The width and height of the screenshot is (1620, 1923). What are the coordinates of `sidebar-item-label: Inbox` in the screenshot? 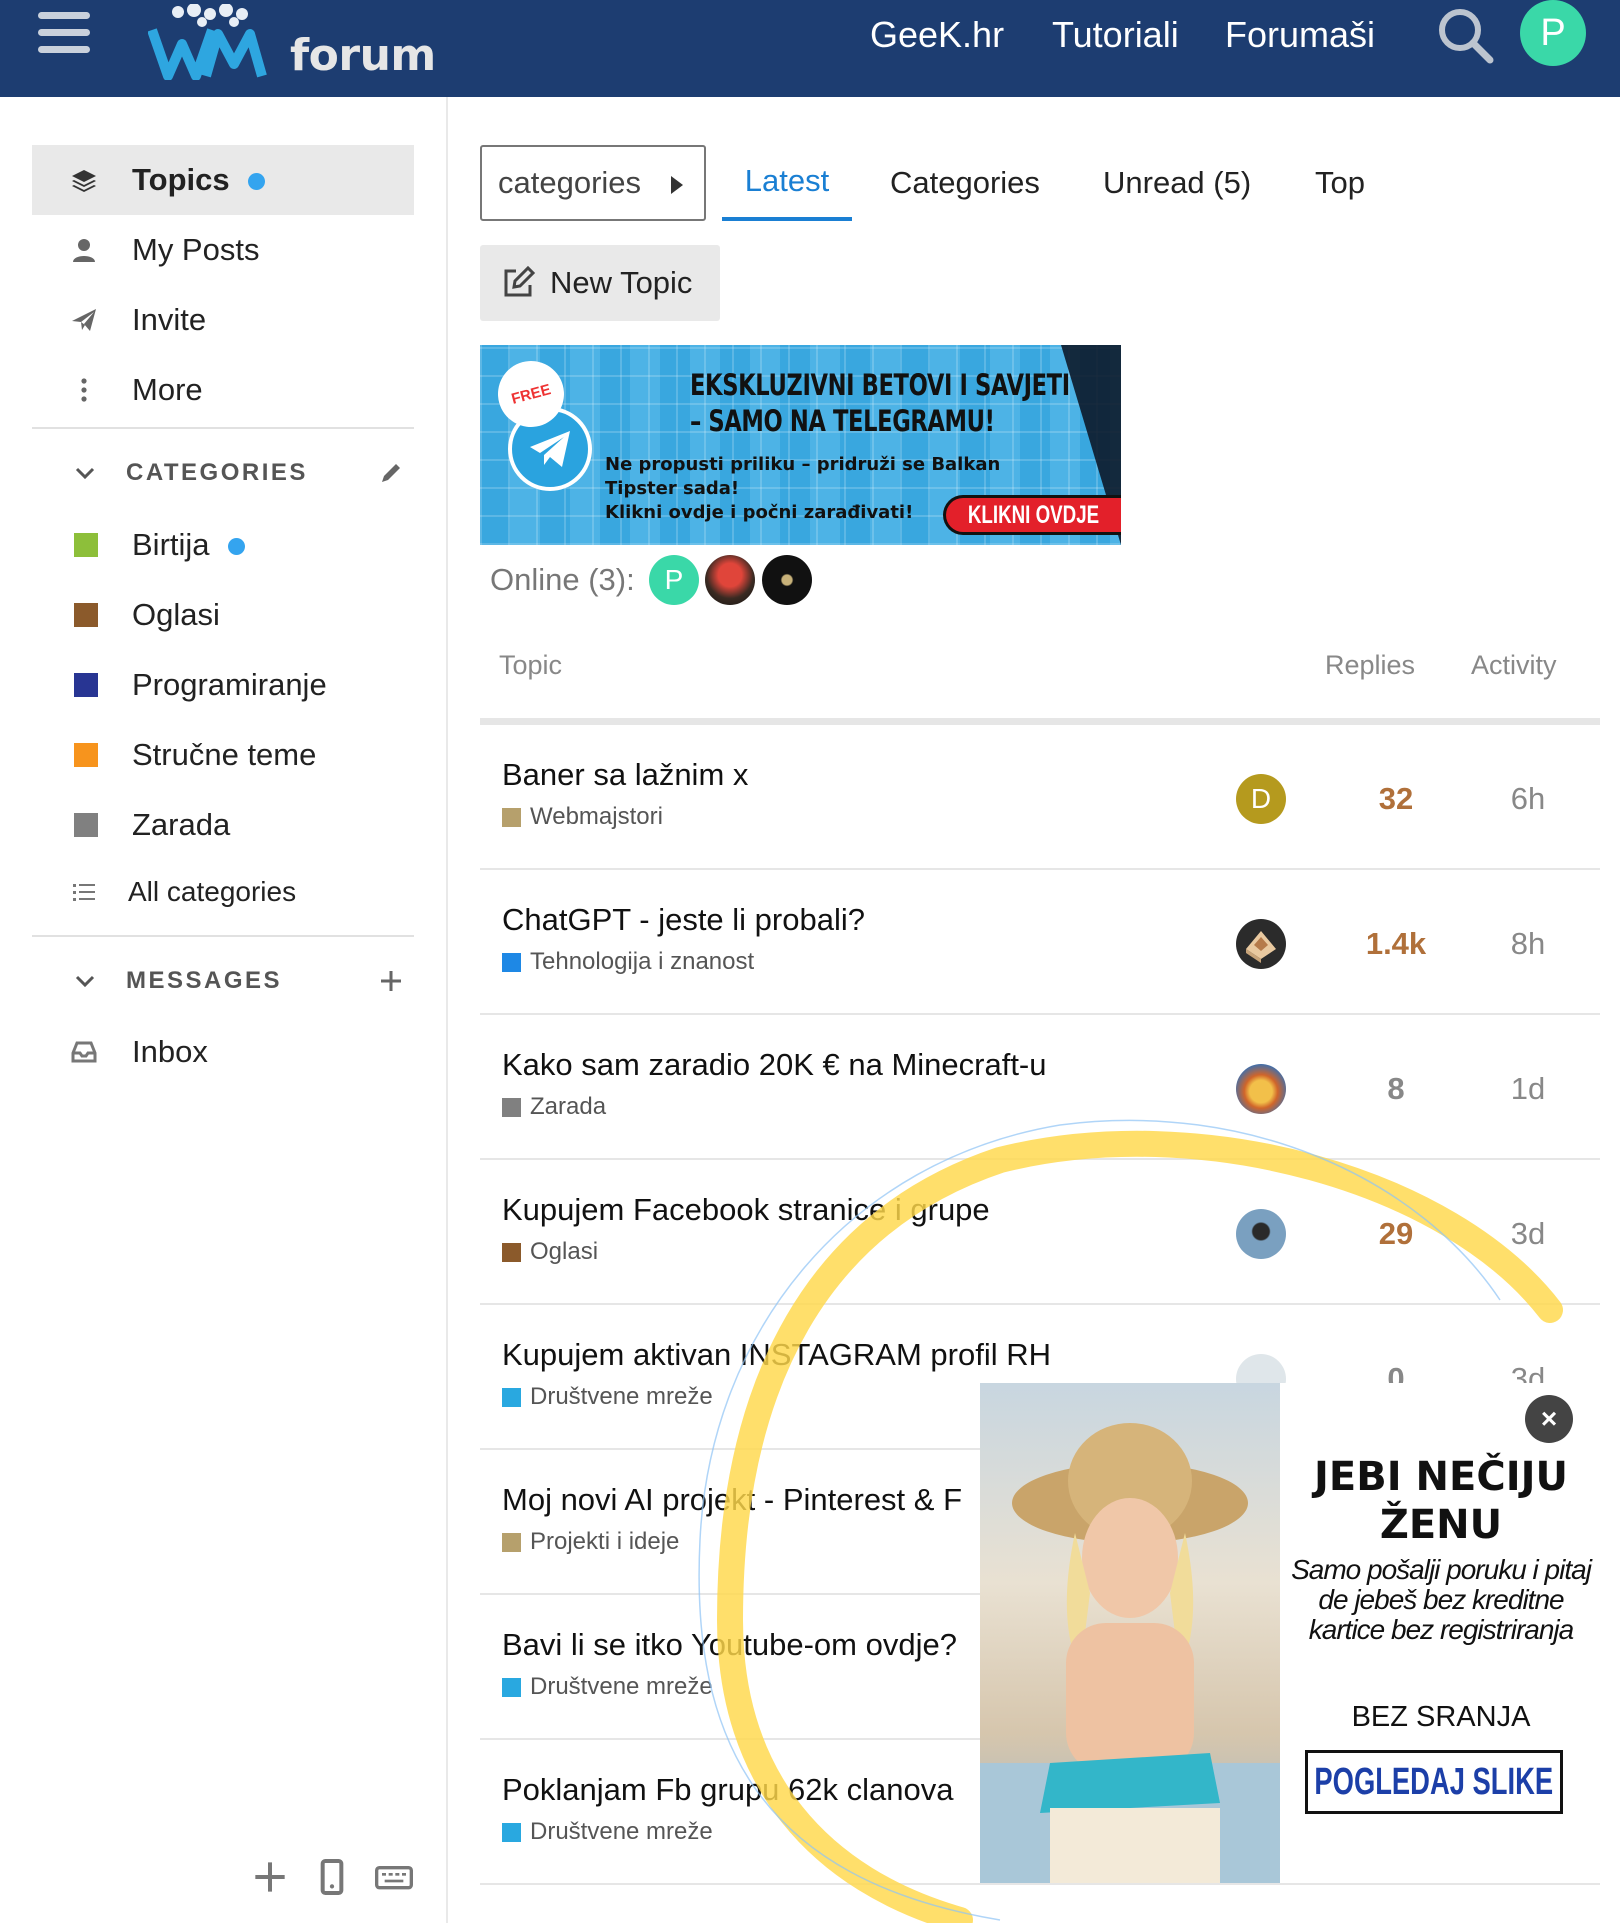 It's located at (170, 1051).